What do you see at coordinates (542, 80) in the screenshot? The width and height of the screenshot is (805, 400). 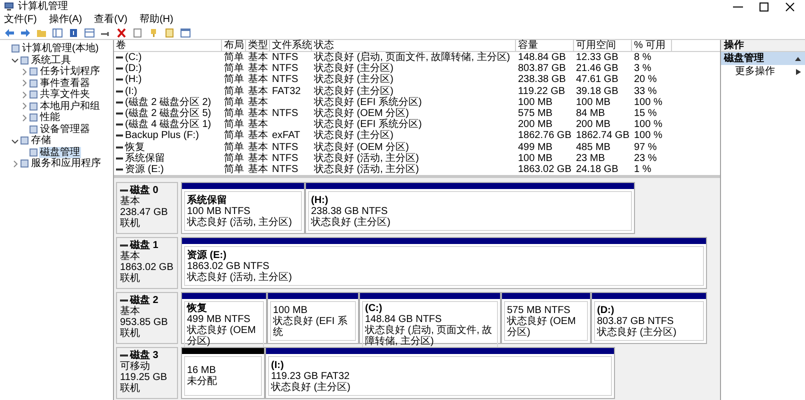 I see `table-cell: 238.38 GB` at bounding box center [542, 80].